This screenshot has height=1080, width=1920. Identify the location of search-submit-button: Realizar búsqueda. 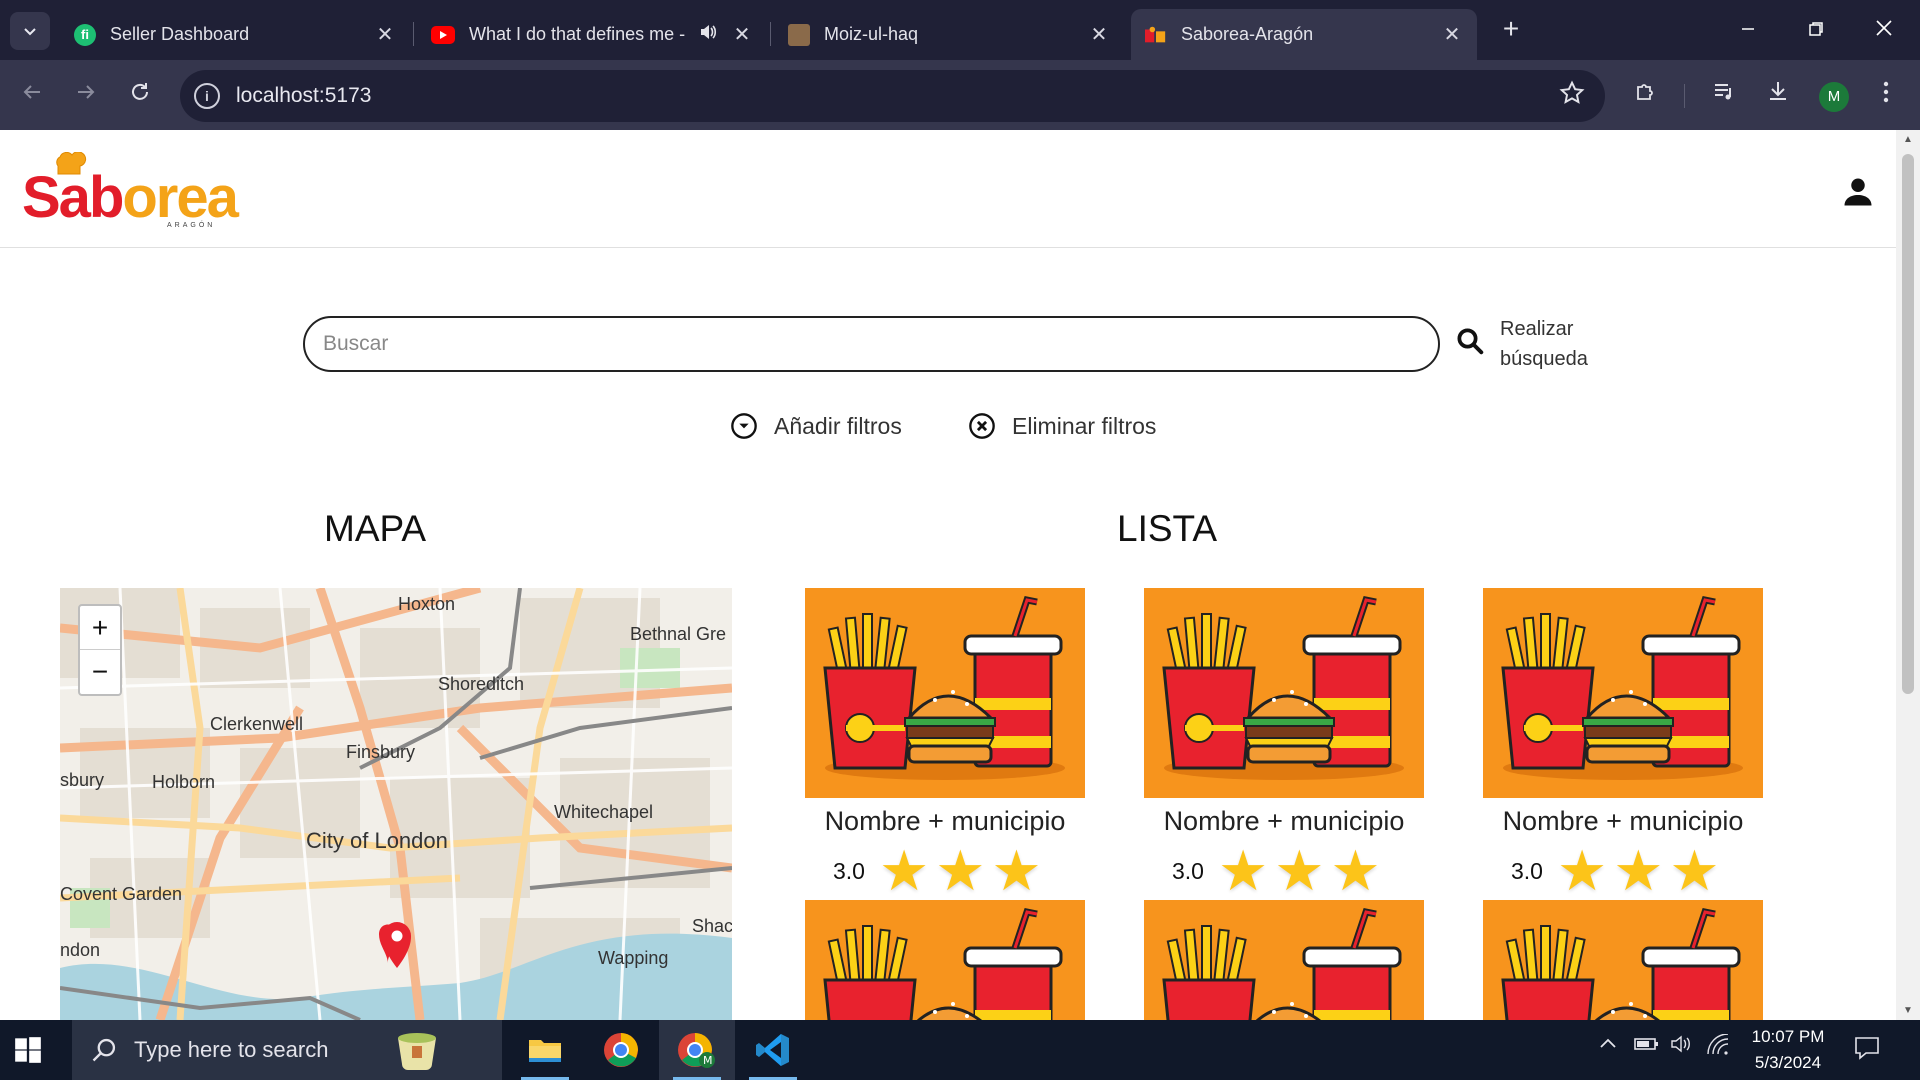
(1560, 344).